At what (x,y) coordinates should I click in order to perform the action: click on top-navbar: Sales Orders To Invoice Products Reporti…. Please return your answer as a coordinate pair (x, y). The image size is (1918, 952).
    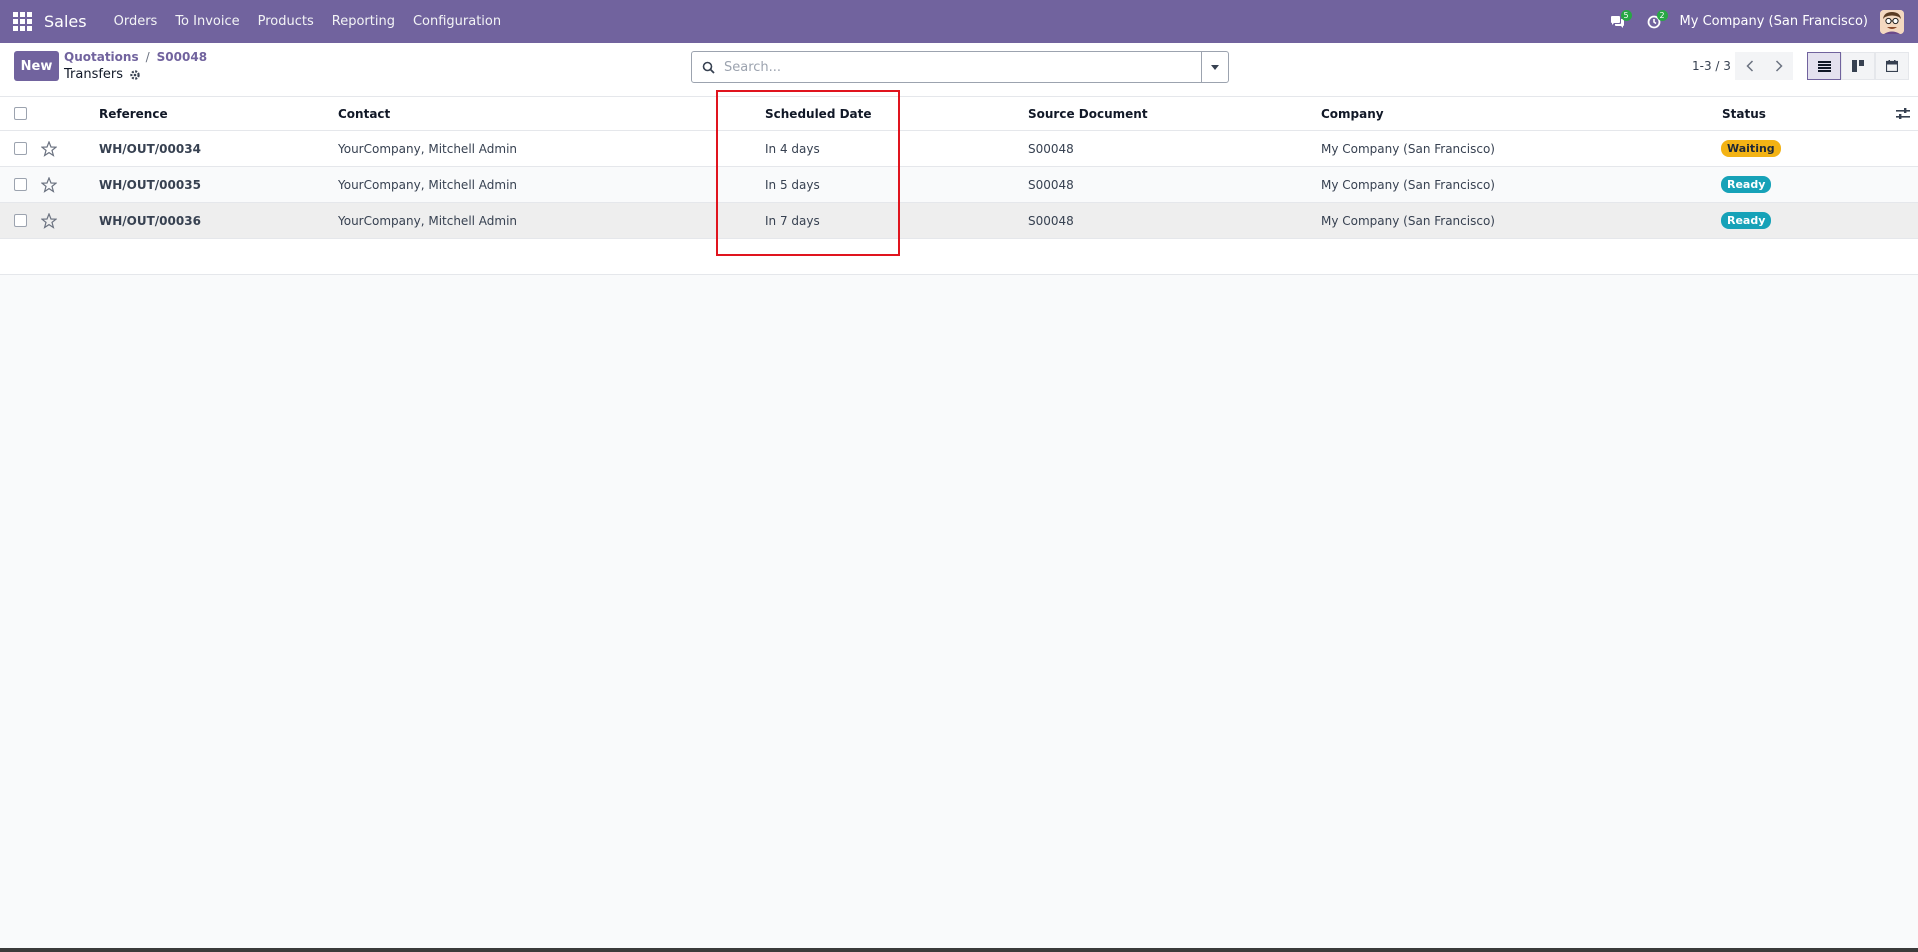
    Looking at the image, I should click on (959, 21).